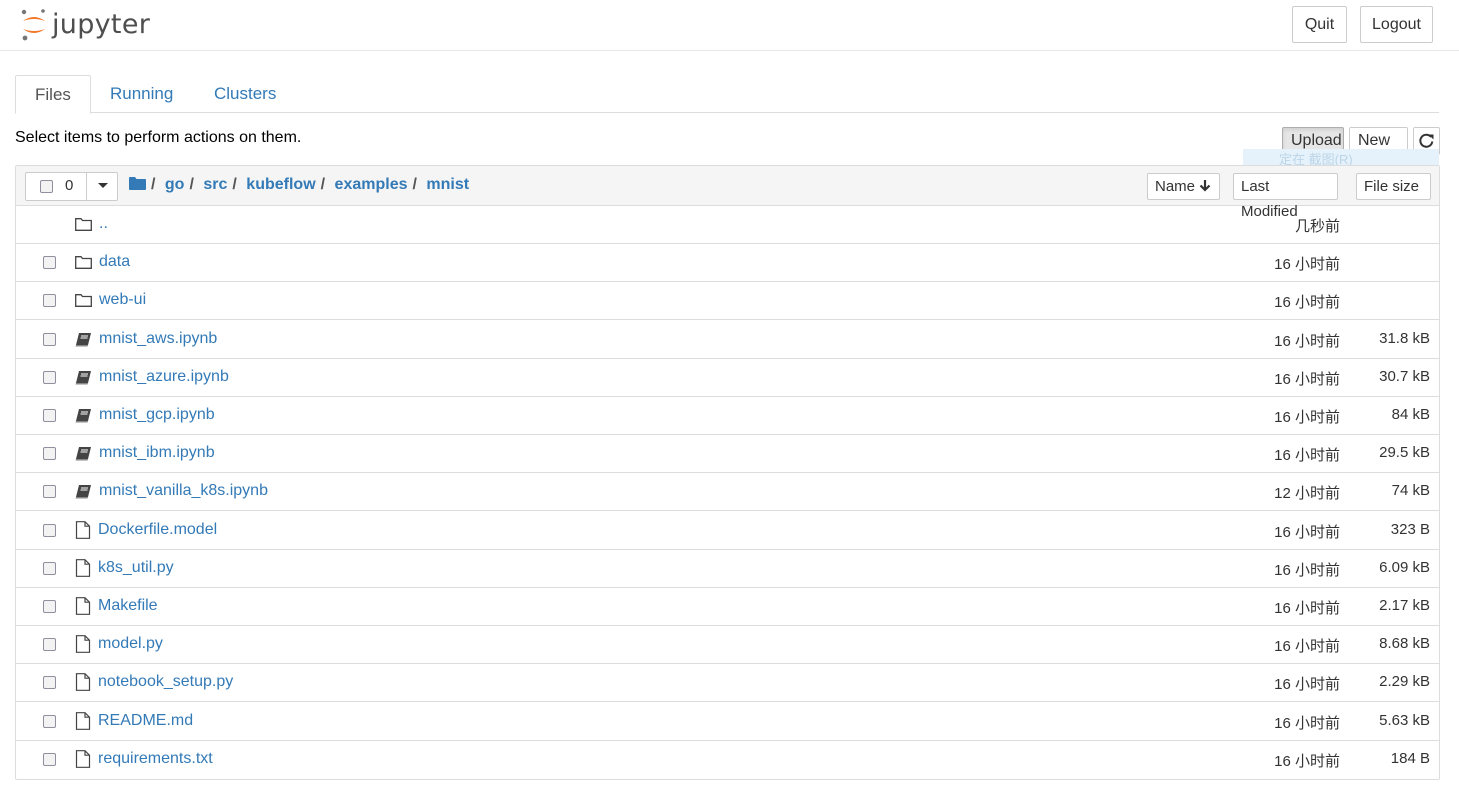 The height and width of the screenshot is (787, 1459). Describe the element at coordinates (136, 568) in the screenshot. I see `item-name-link: k8s_util.py` at that location.